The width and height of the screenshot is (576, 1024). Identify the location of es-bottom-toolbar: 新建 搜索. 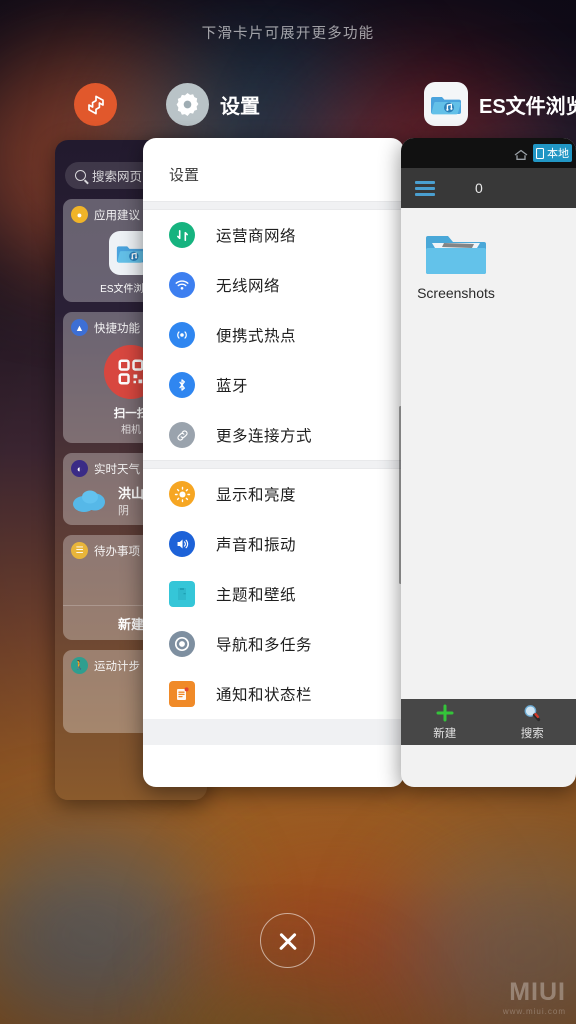
(488, 722).